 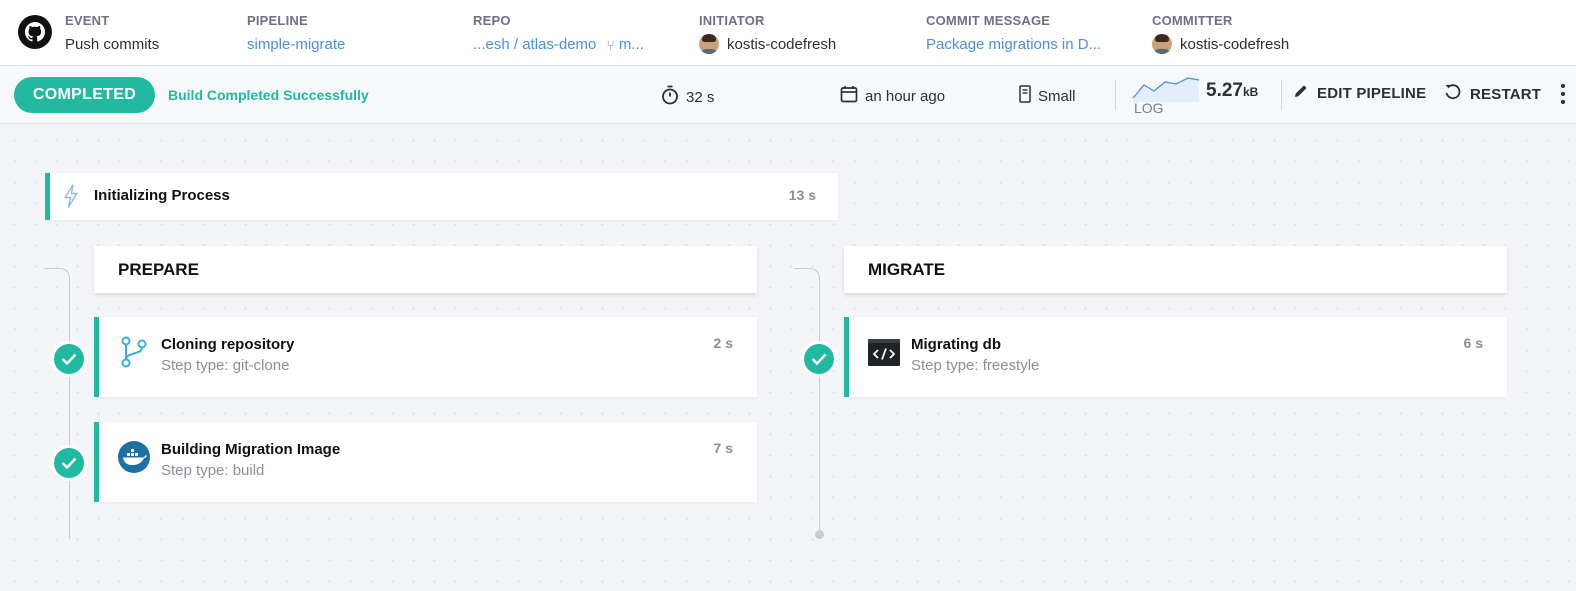 I want to click on log-size: 5.27kB, so click(x=1232, y=90).